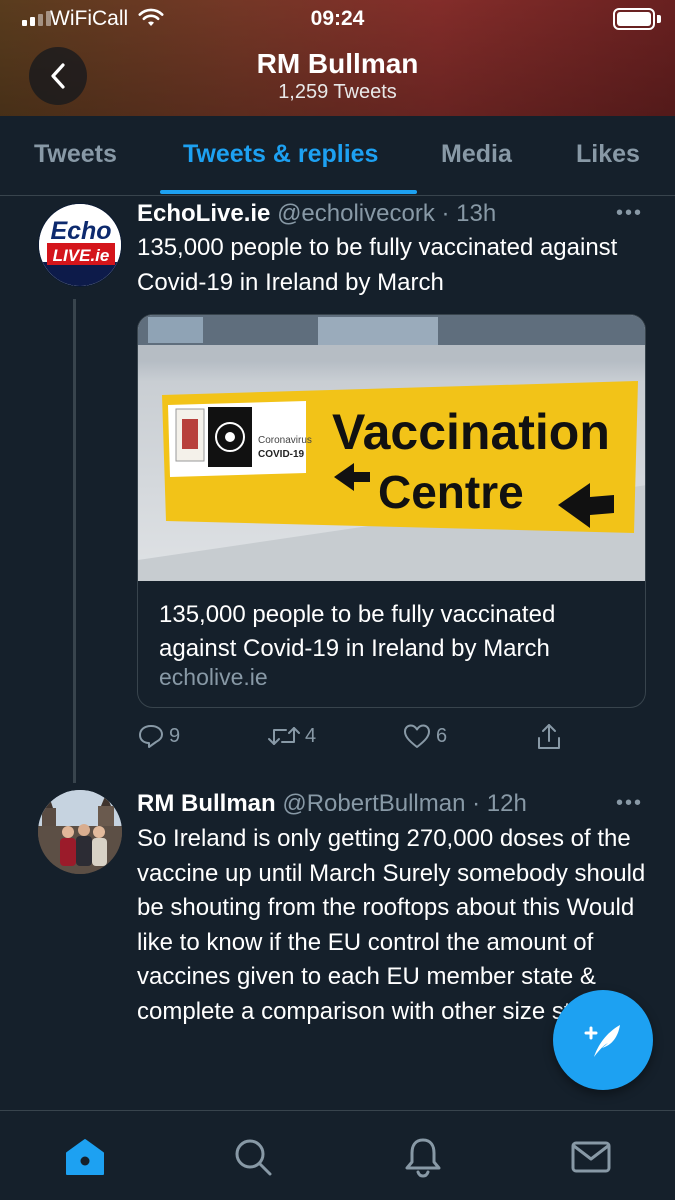 The image size is (675, 1200). I want to click on share-icon, so click(549, 736).